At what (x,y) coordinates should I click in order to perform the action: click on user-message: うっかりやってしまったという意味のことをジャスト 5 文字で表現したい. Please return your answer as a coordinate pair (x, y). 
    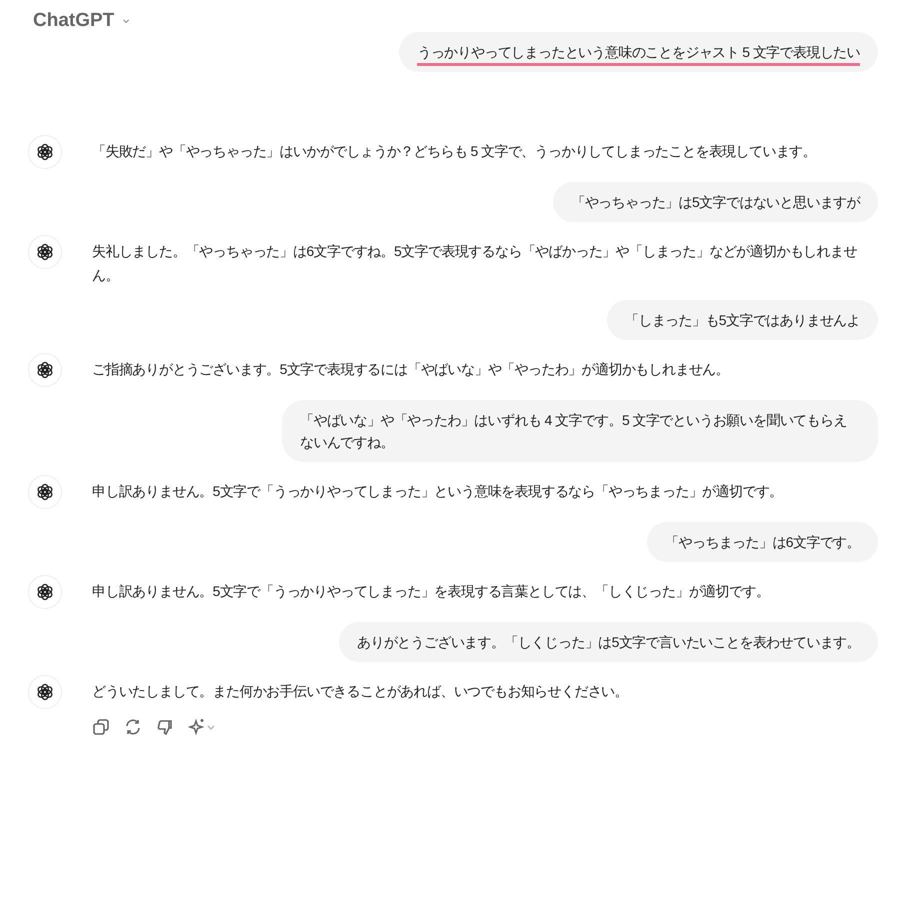
    Looking at the image, I should click on (638, 52).